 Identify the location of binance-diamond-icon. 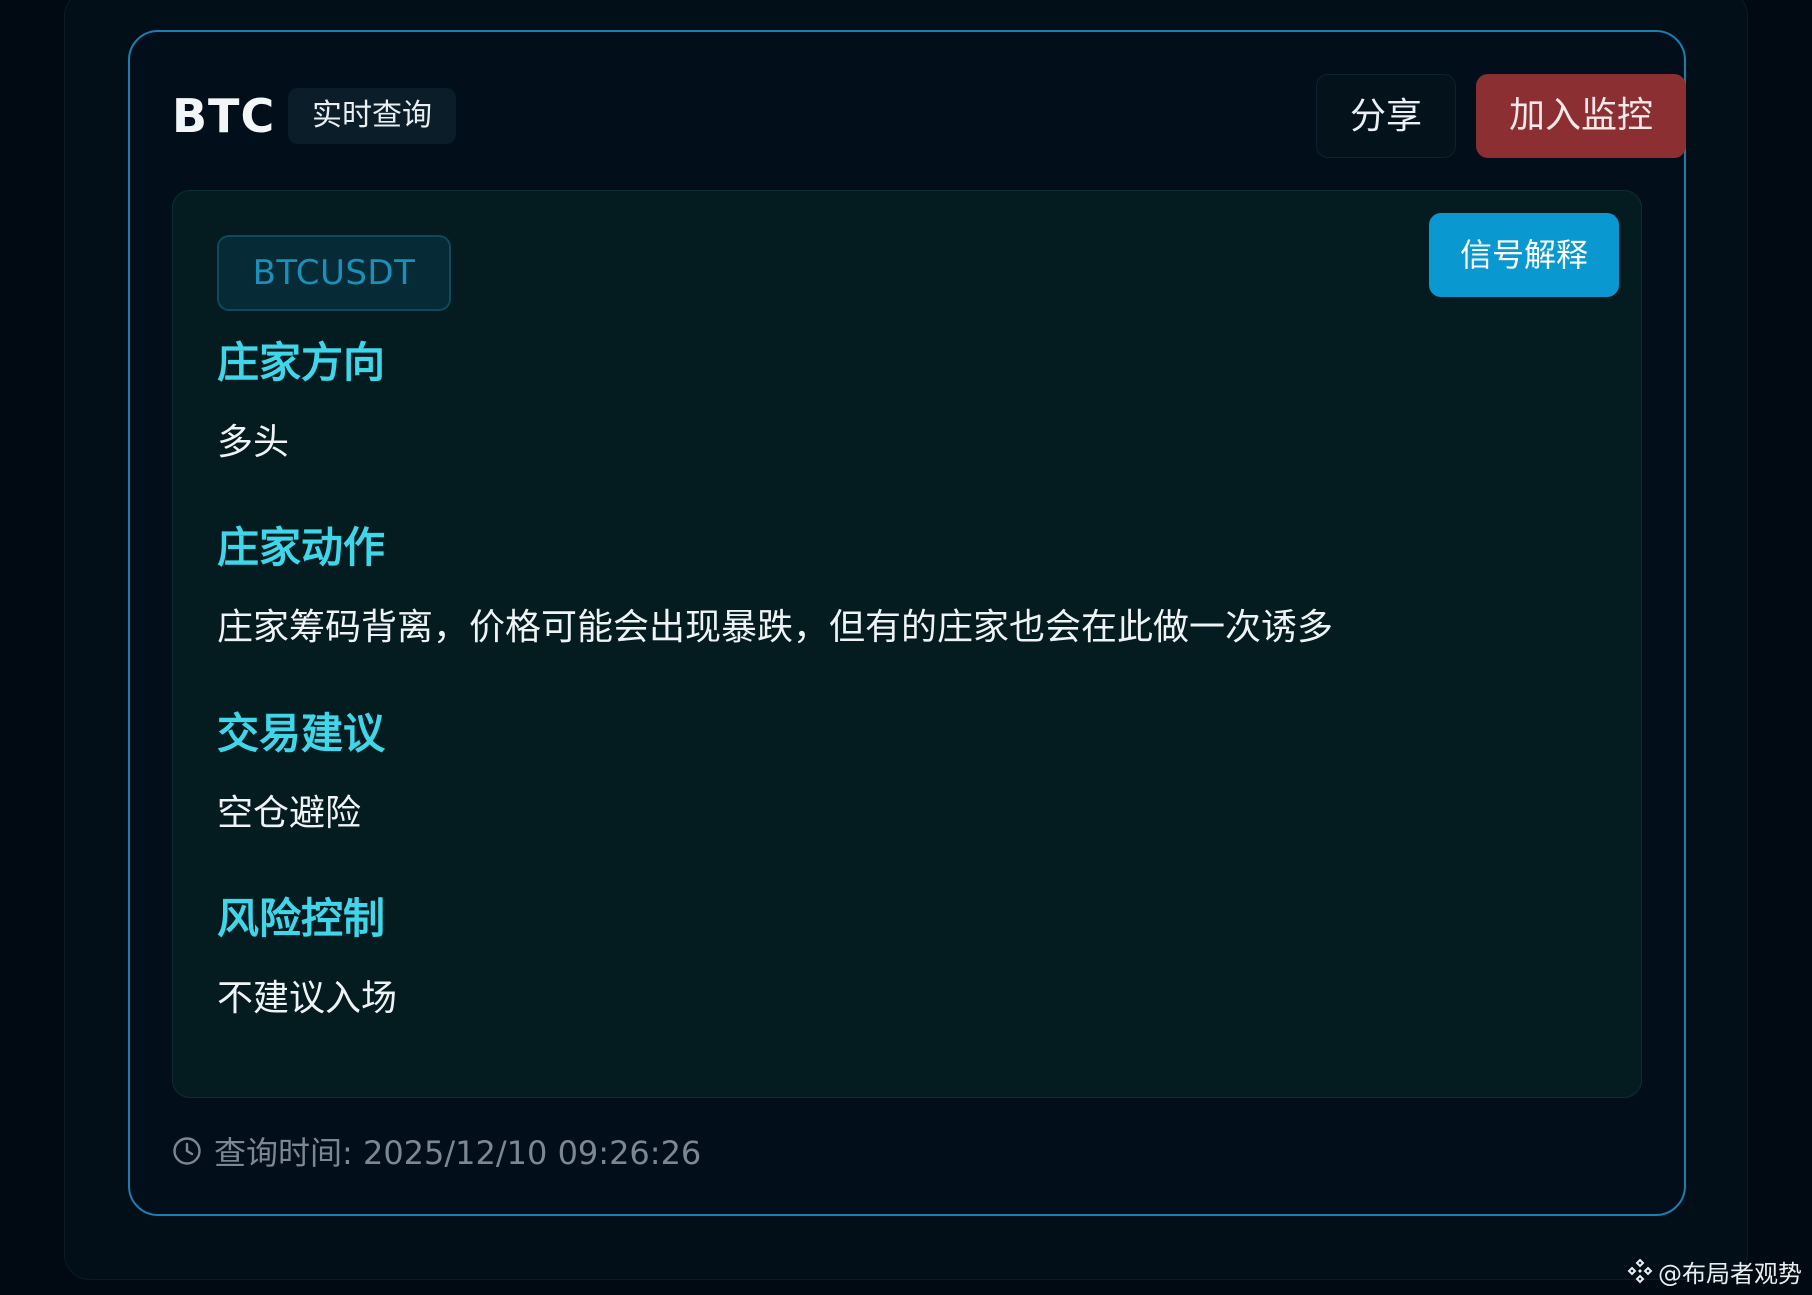
(1640, 1271).